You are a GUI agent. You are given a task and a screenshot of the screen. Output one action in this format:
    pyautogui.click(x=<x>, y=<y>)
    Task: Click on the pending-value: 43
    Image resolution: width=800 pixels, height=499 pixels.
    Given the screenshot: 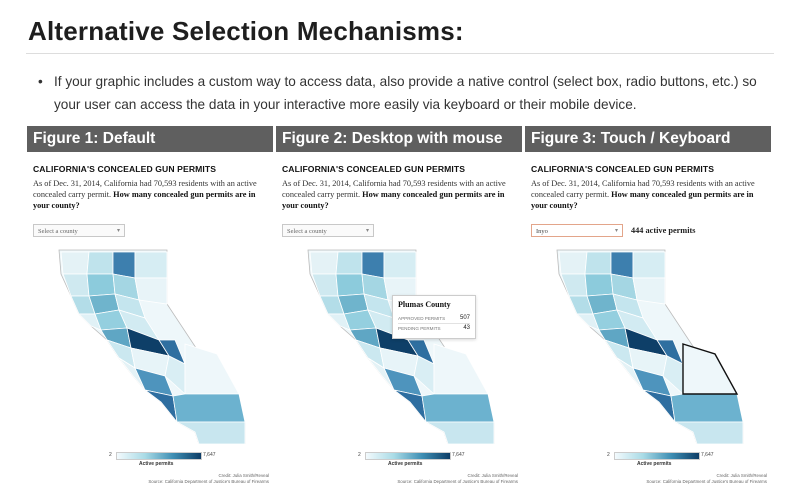 What is the action you would take?
    pyautogui.click(x=466, y=328)
    